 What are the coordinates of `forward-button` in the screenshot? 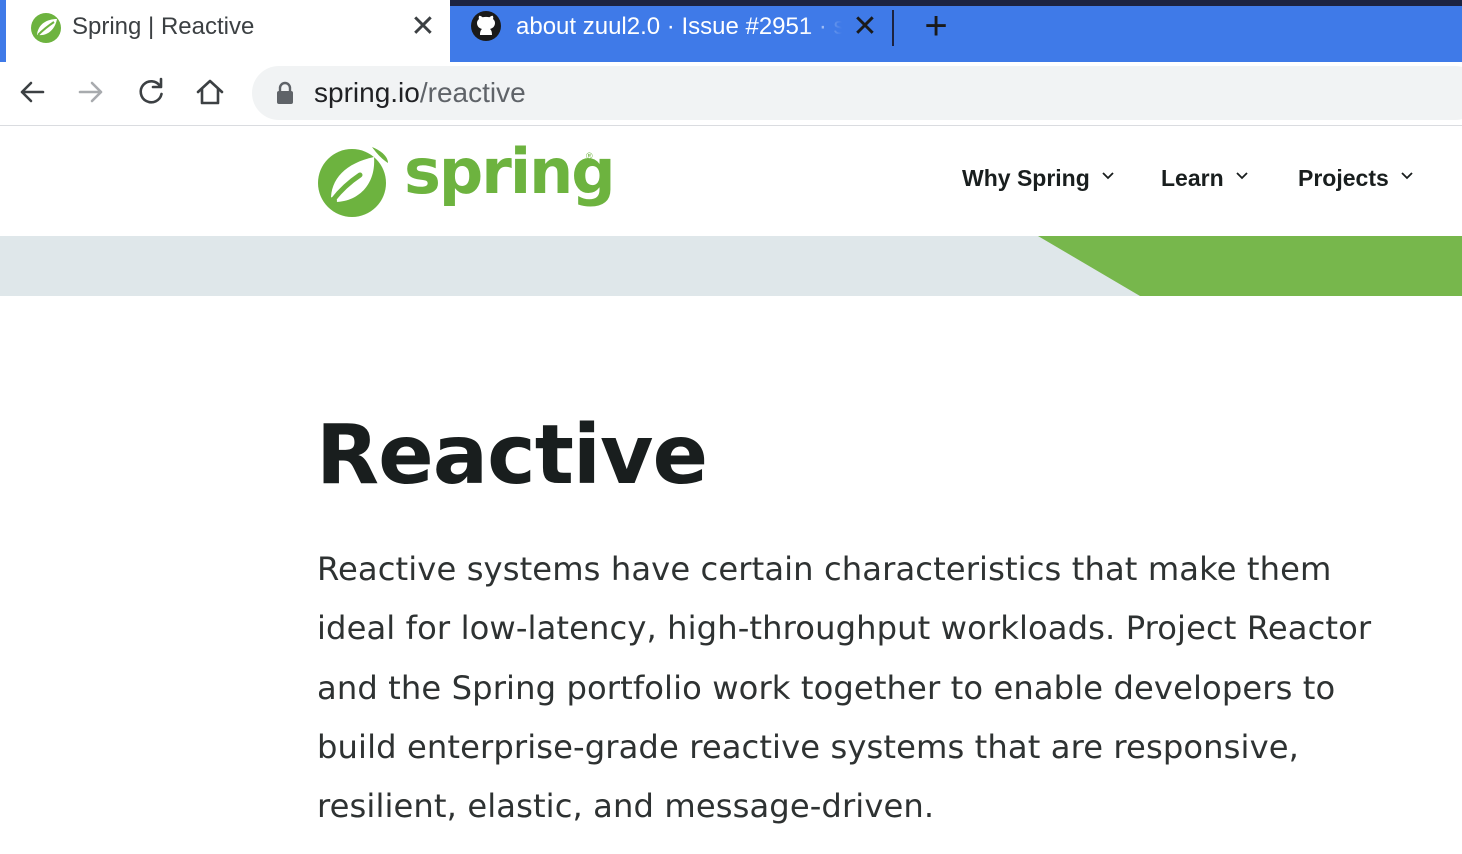 It's located at (91, 92).